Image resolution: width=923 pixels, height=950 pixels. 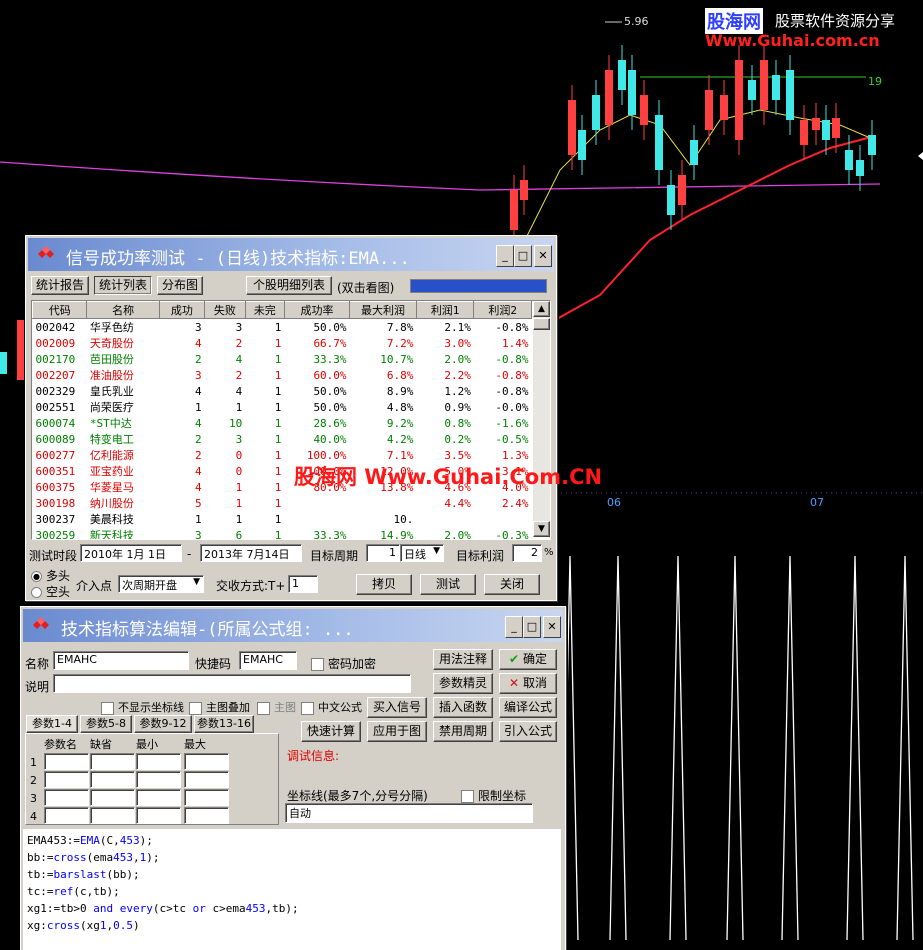 What do you see at coordinates (163, 724) in the screenshot?
I see `param-tab-3: 参数9-12` at bounding box center [163, 724].